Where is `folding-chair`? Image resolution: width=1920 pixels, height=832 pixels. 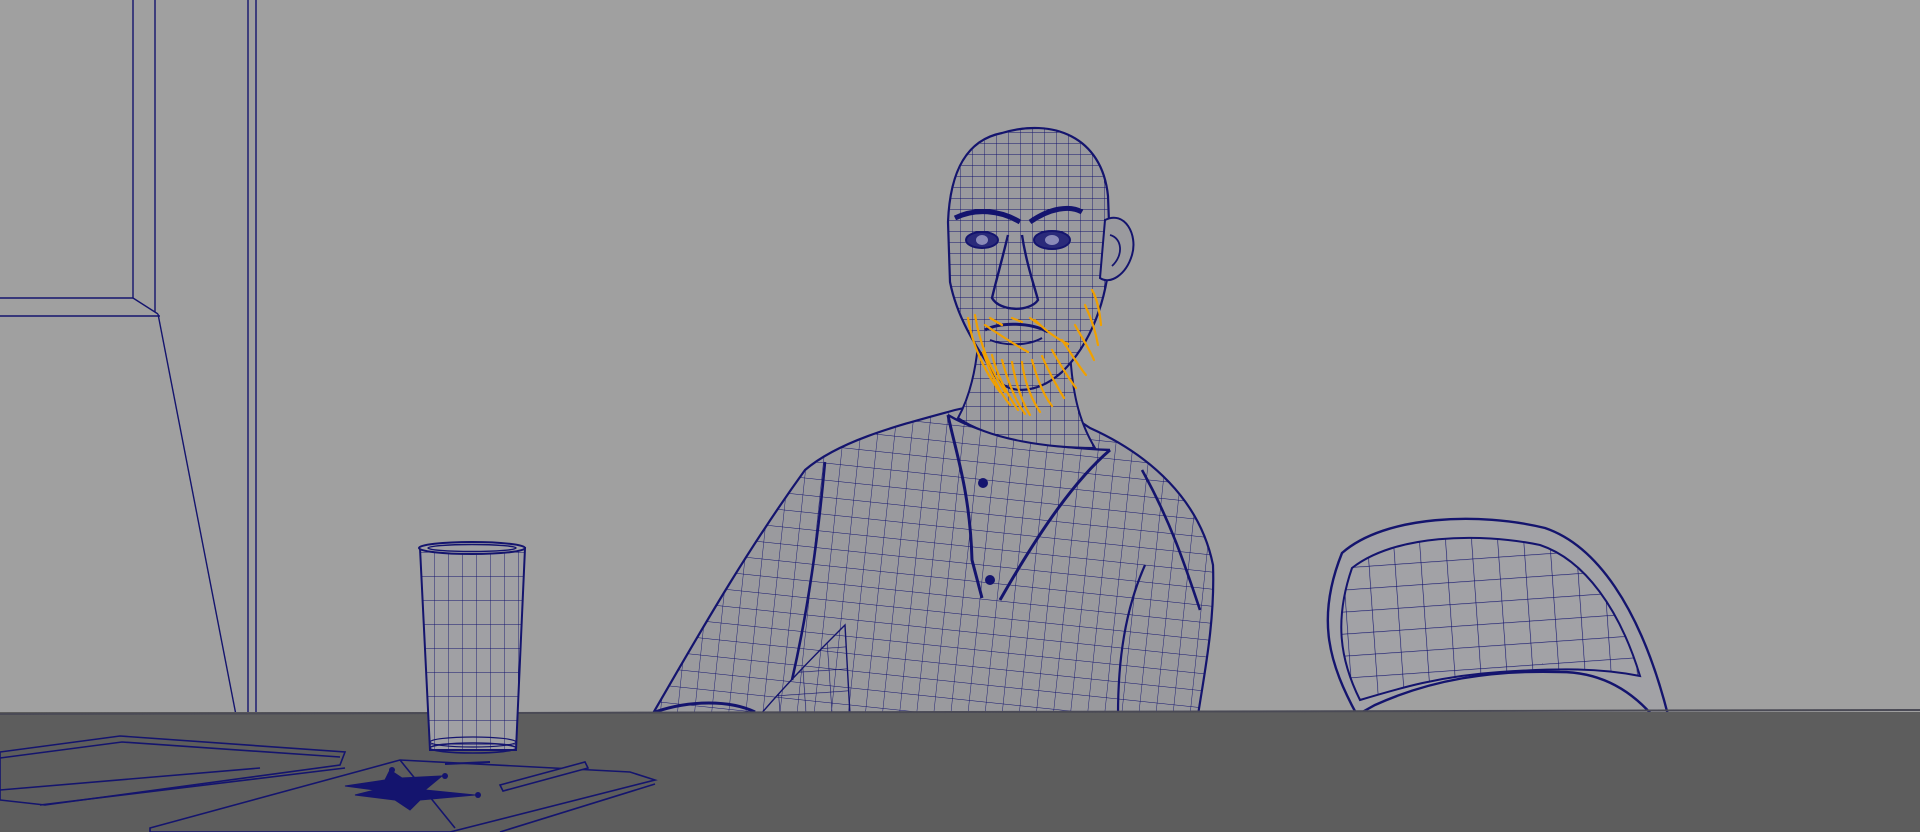
folding-chair is located at coordinates (1498, 617).